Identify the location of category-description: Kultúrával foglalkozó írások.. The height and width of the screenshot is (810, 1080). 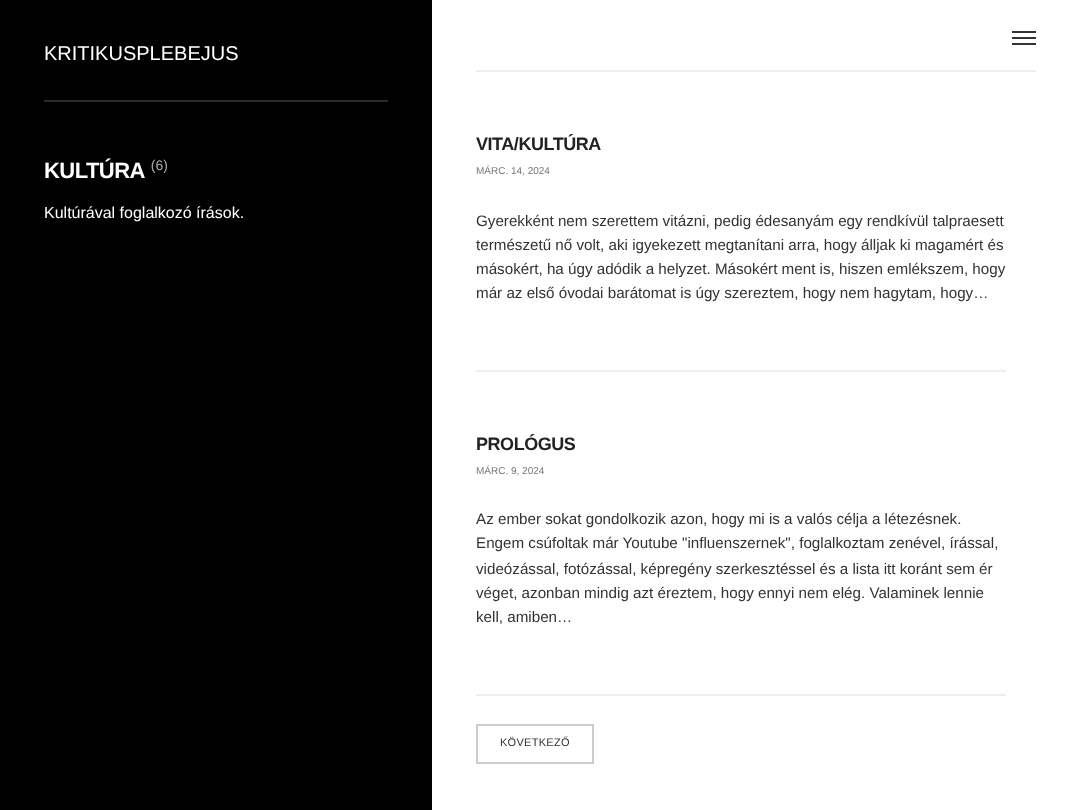
(145, 214).